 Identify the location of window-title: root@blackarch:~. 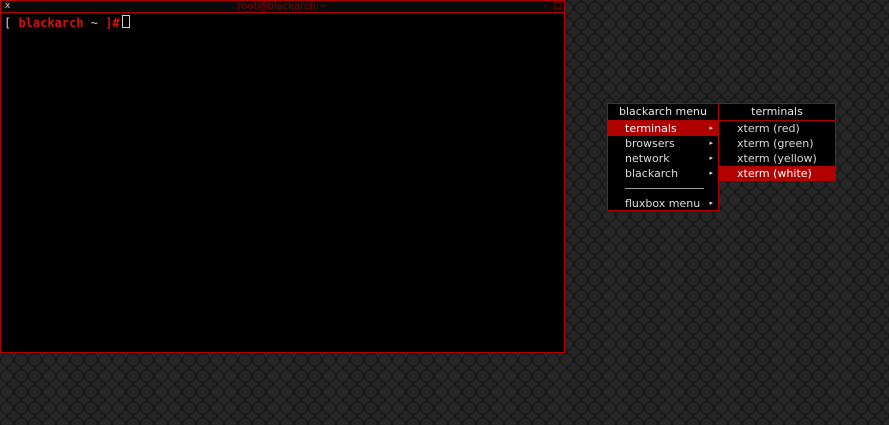
(282, 6).